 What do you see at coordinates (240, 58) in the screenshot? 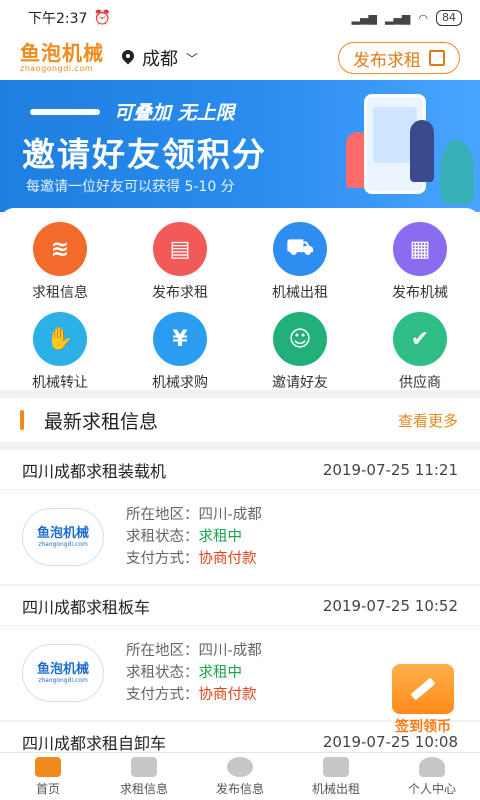
I see `app-header: 鱼泡机械 zhaogongdi.com 成都 ﹀ 发布求租` at bounding box center [240, 58].